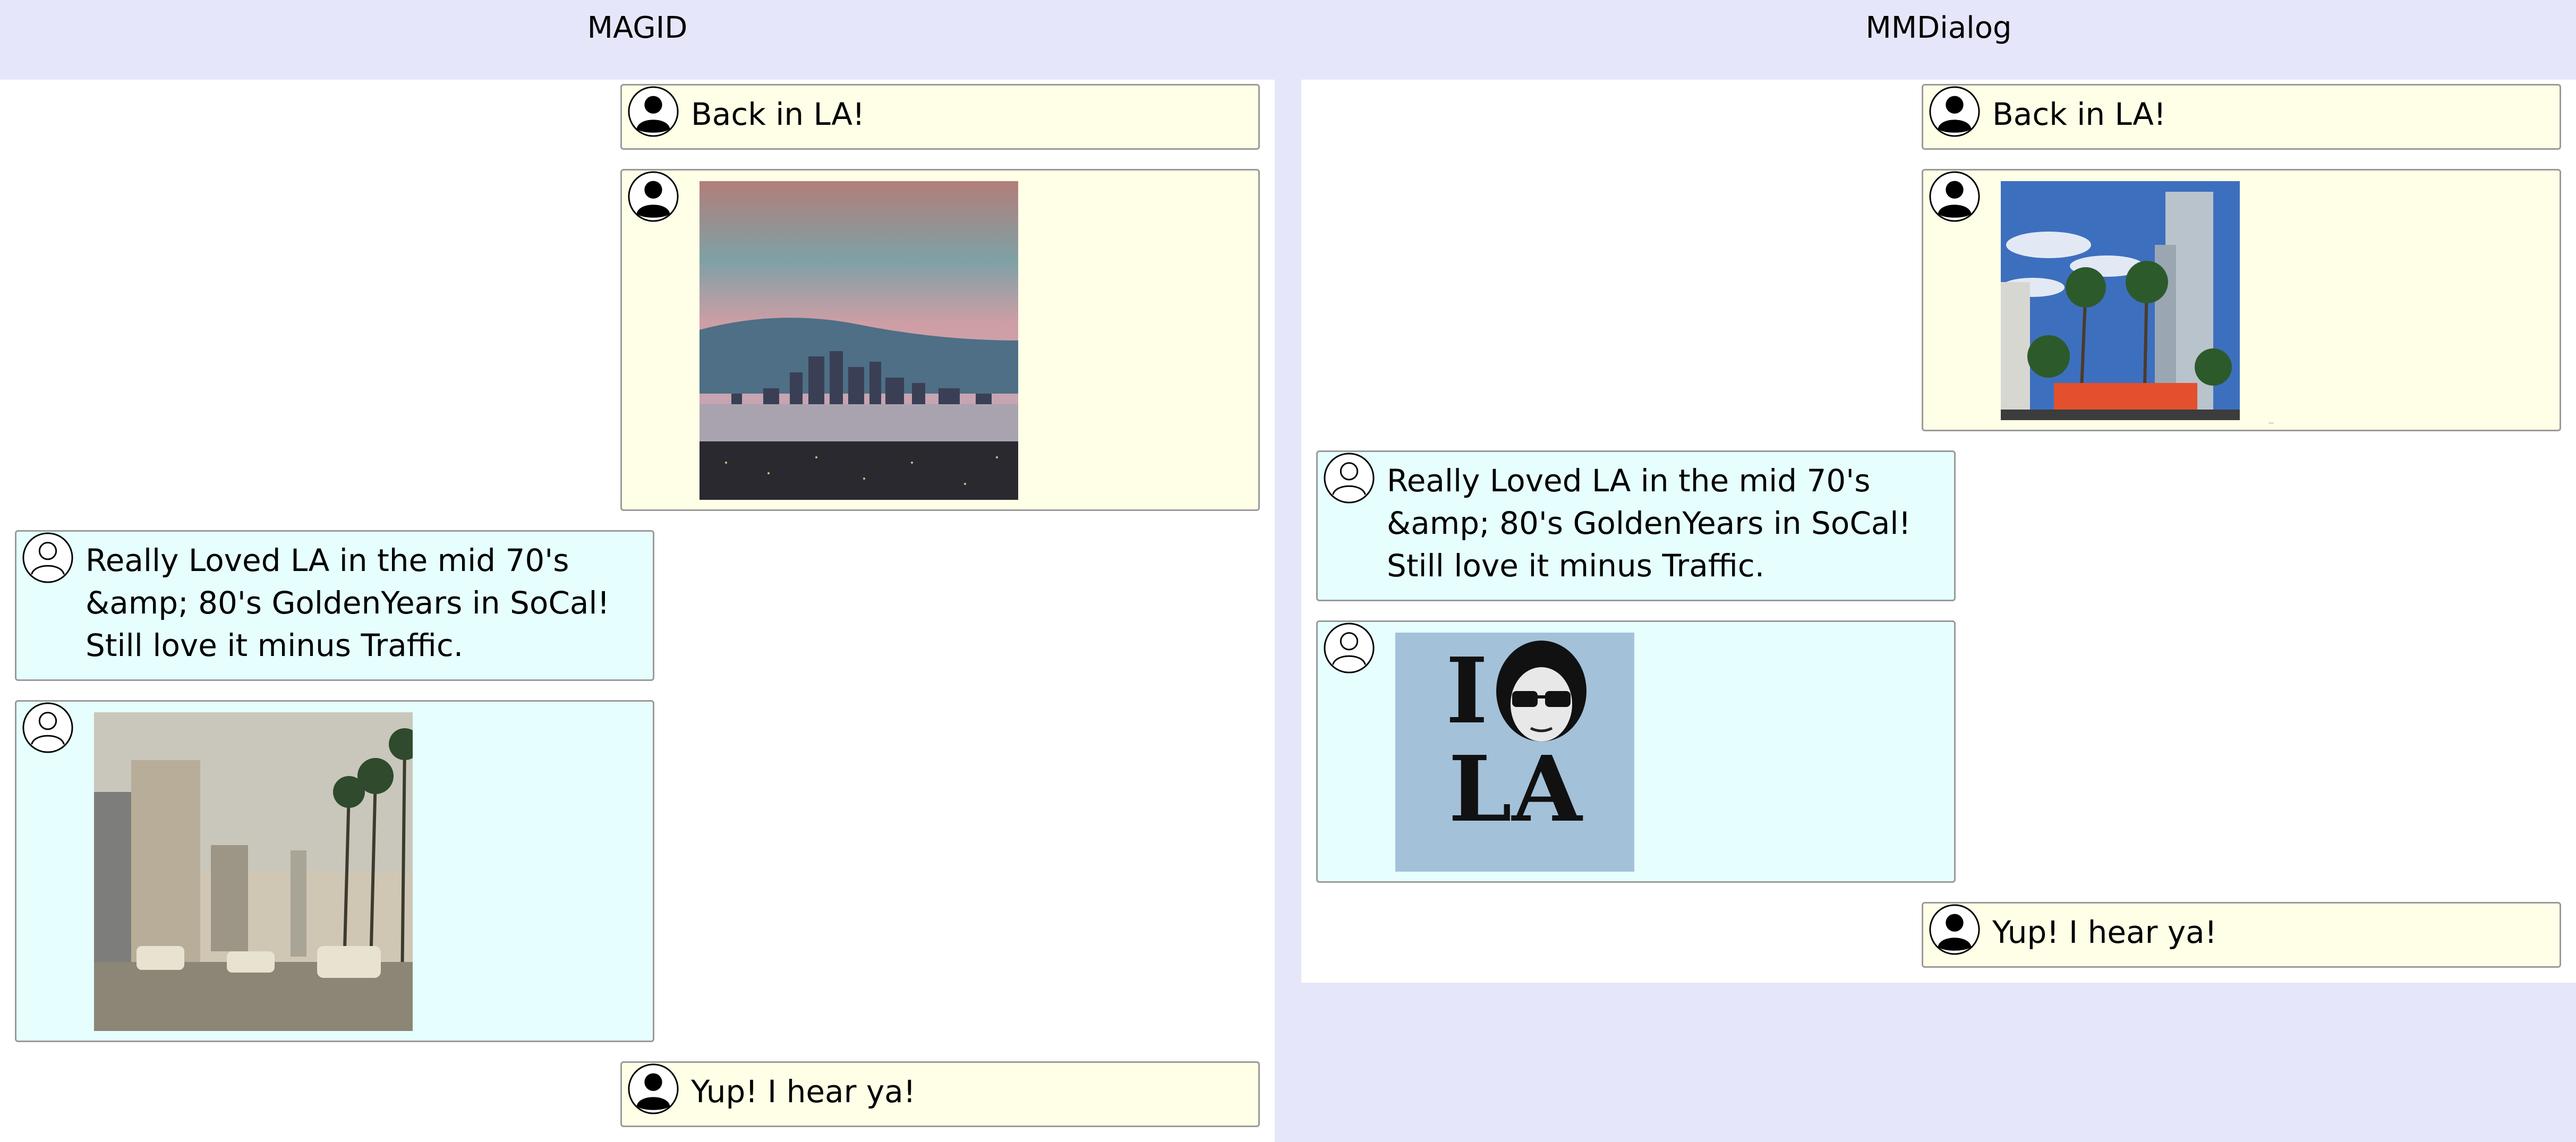 The height and width of the screenshot is (1142, 2576). I want to click on mmdialog-column-title: MMDialog, so click(1939, 28).